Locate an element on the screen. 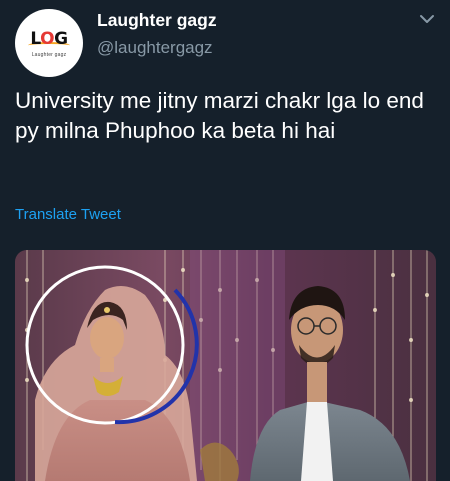 The height and width of the screenshot is (481, 450). author-handle: @laughtergagz is located at coordinates (155, 48).